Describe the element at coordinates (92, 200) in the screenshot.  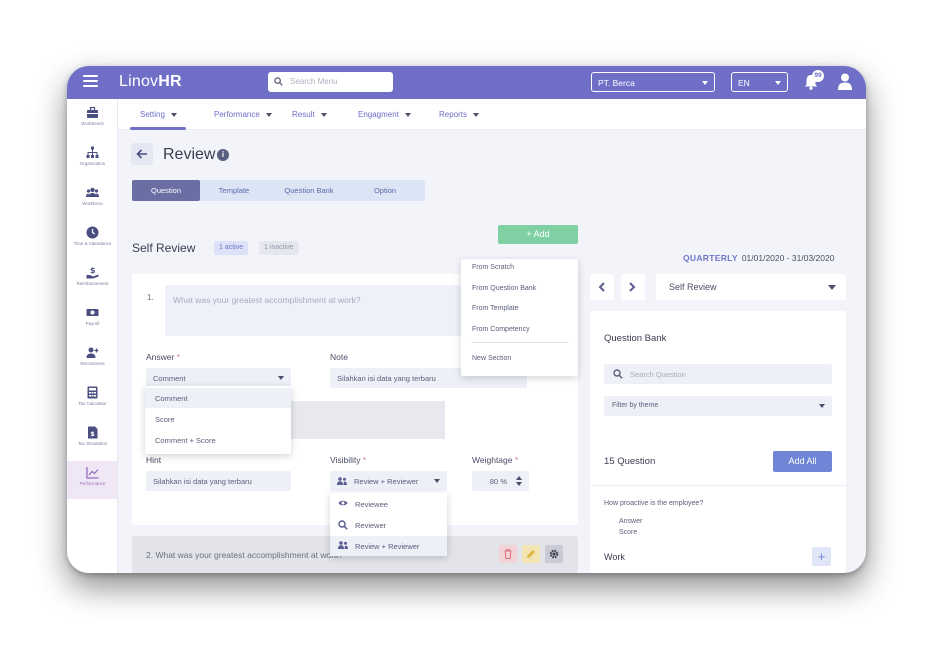
I see `sidebar-item-workforce: Workforce` at that location.